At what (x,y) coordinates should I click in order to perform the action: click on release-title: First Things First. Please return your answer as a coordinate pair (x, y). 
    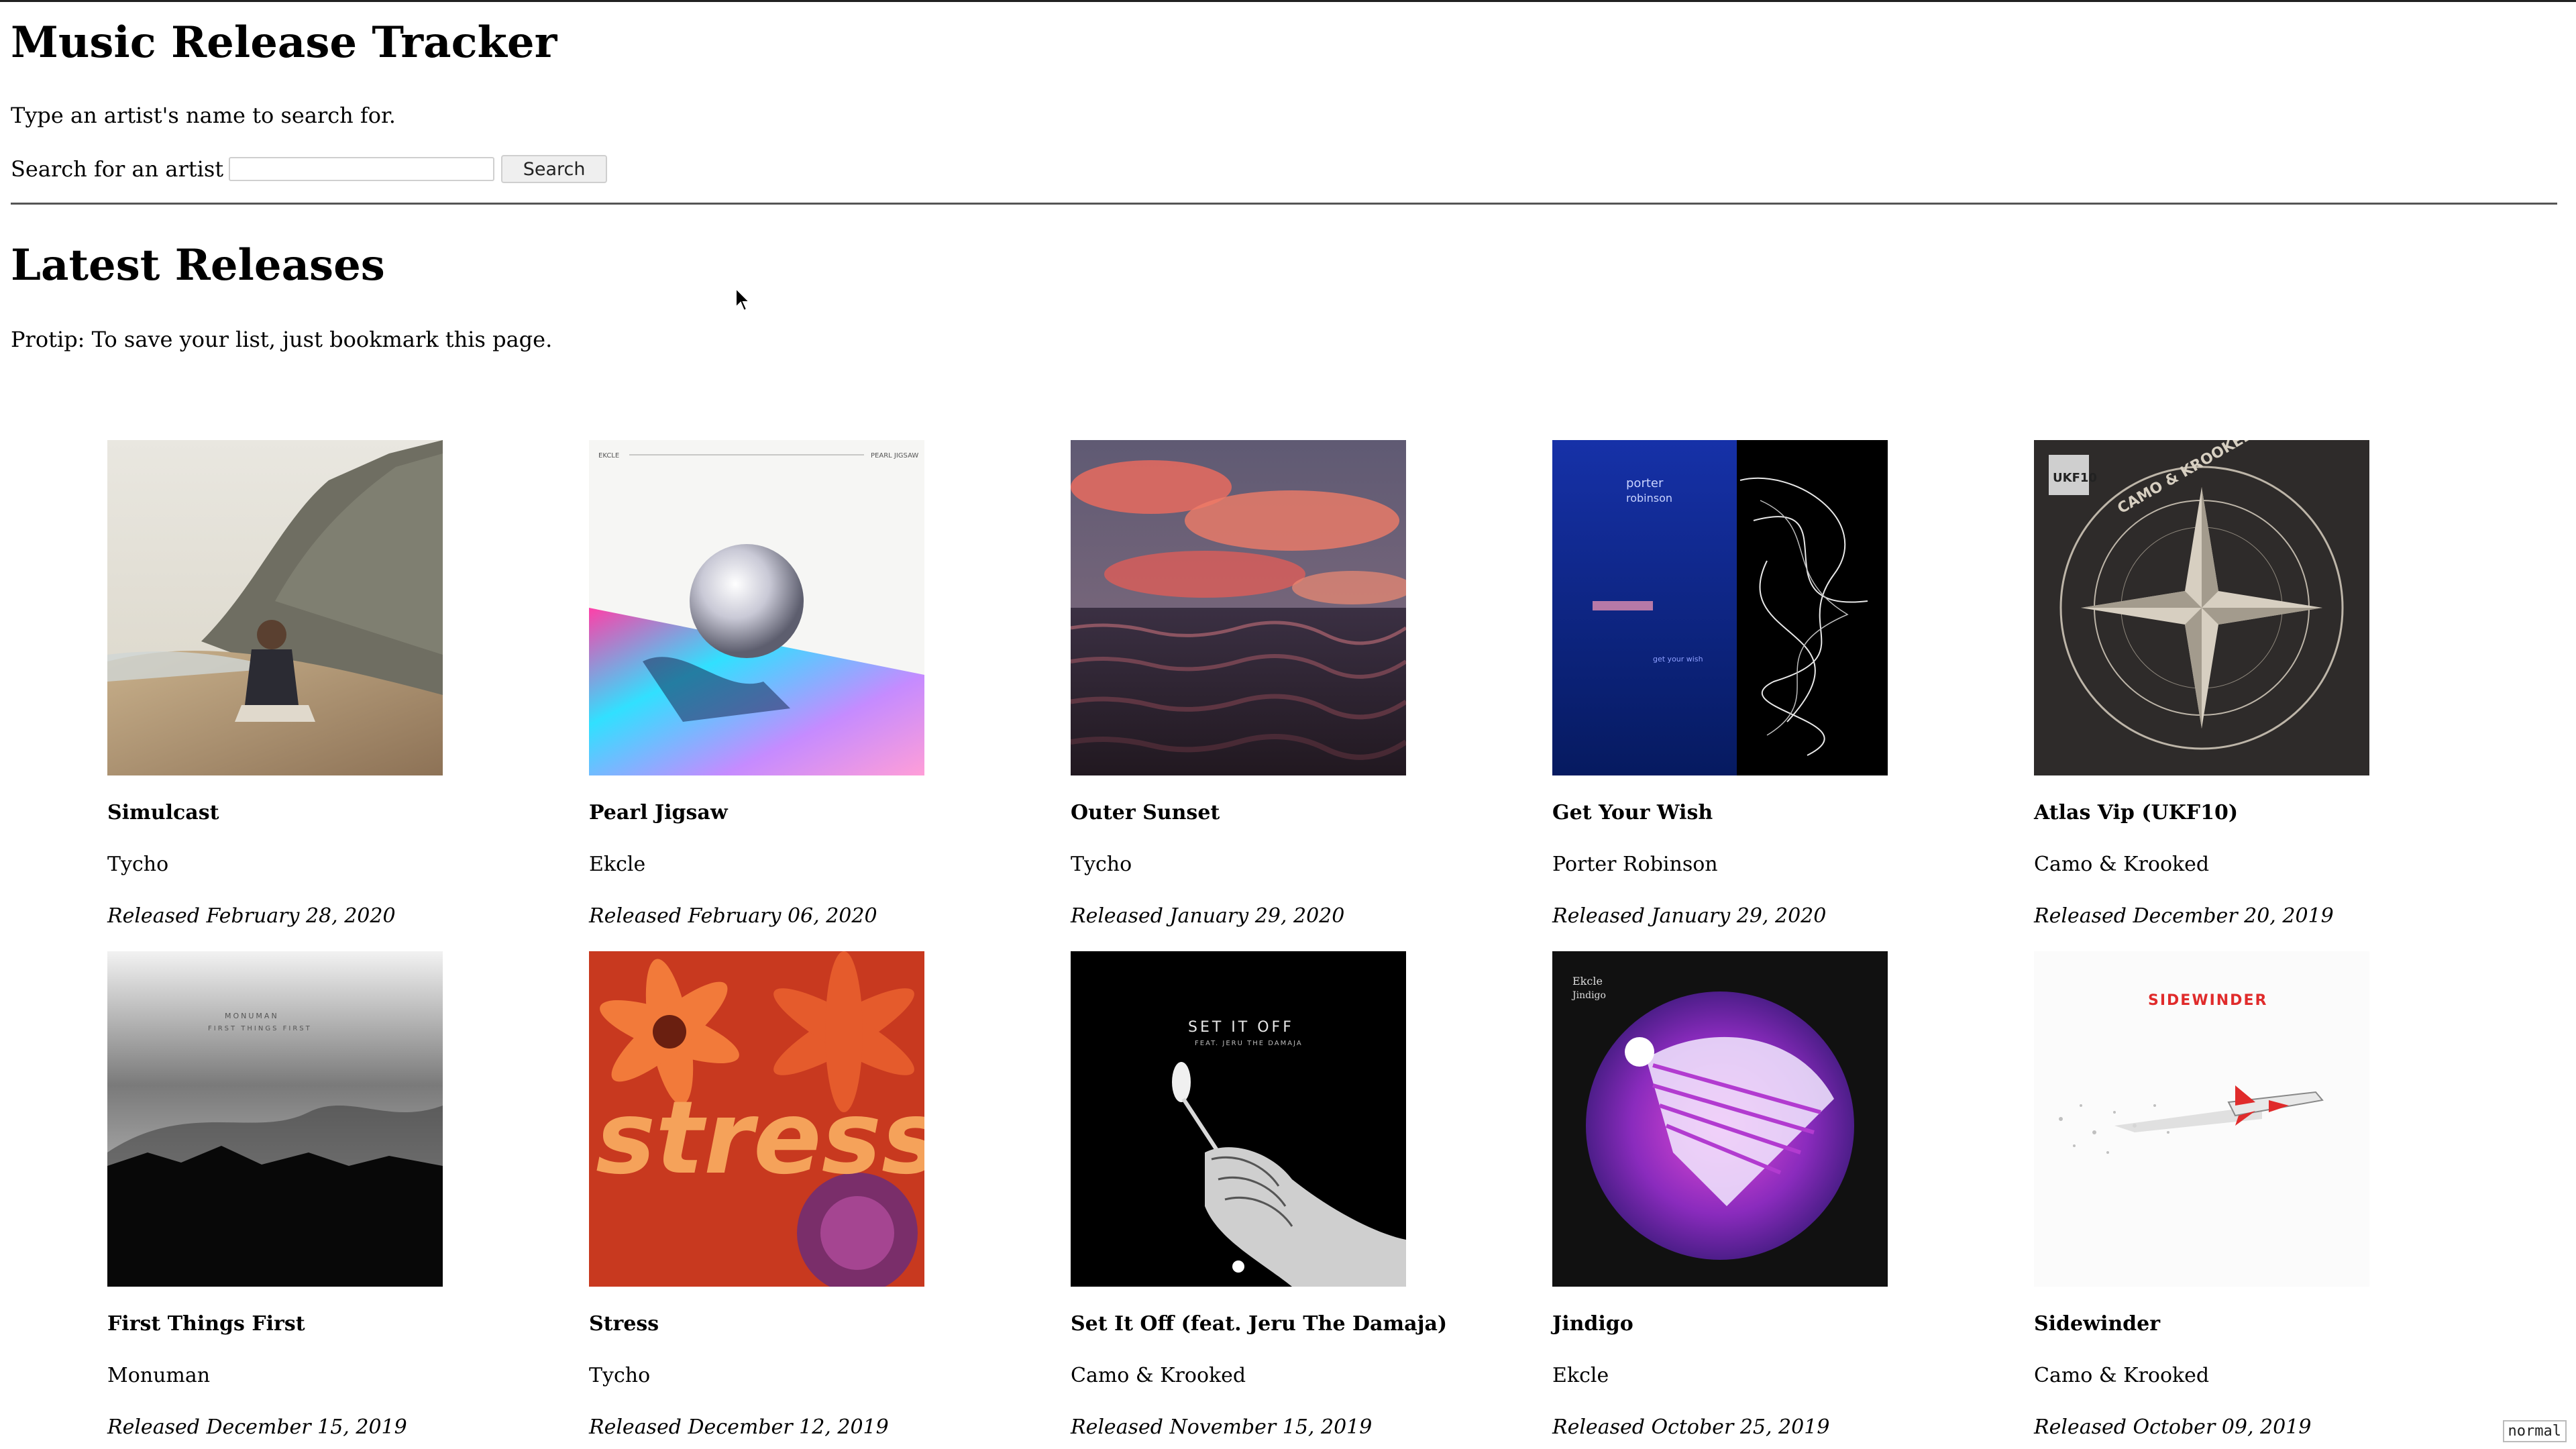
    Looking at the image, I should click on (206, 1324).